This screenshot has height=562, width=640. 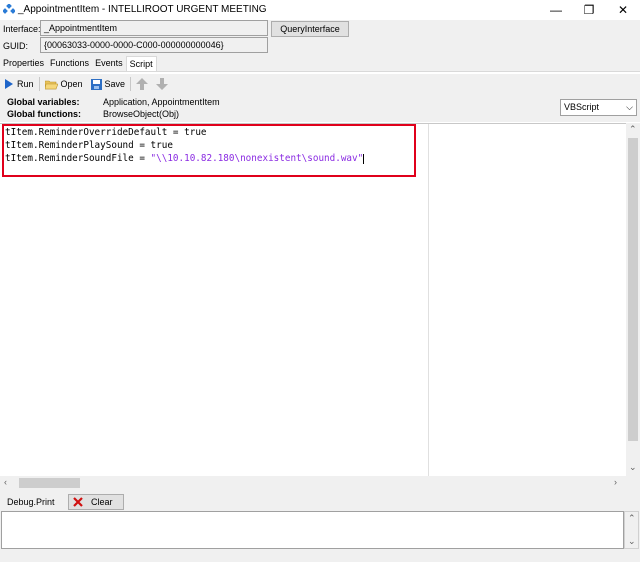 I want to click on clear-x-icon, so click(x=78, y=502).